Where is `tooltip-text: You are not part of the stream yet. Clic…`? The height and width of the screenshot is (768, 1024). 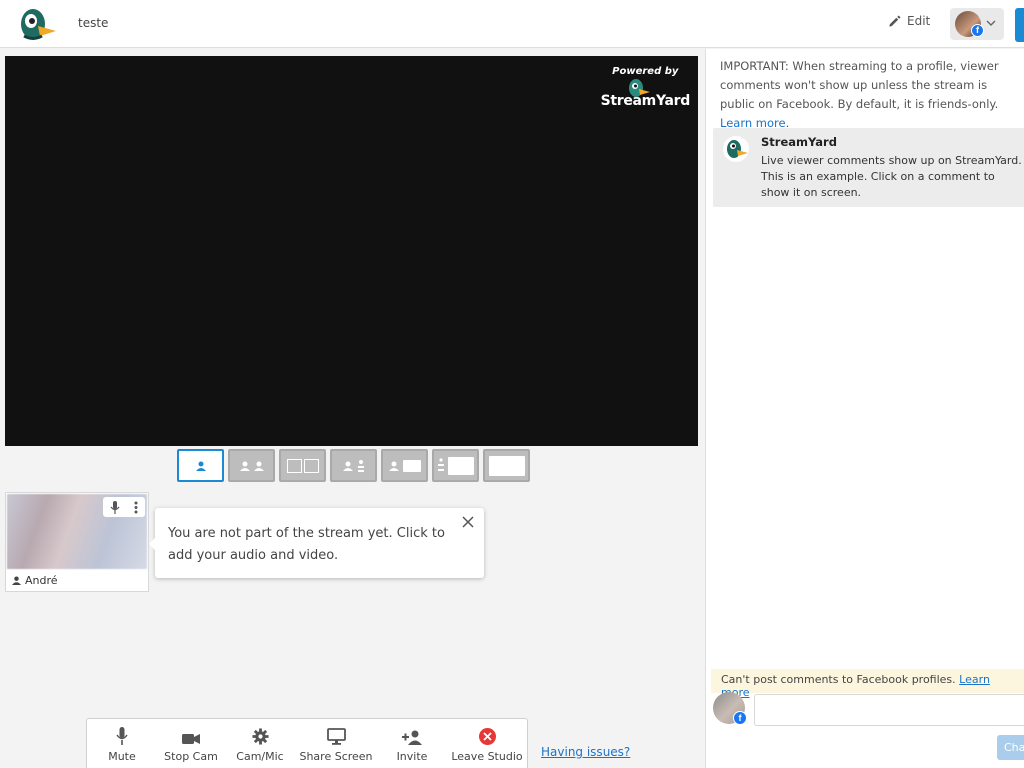 tooltip-text: You are not part of the stream yet. Clic… is located at coordinates (306, 544).